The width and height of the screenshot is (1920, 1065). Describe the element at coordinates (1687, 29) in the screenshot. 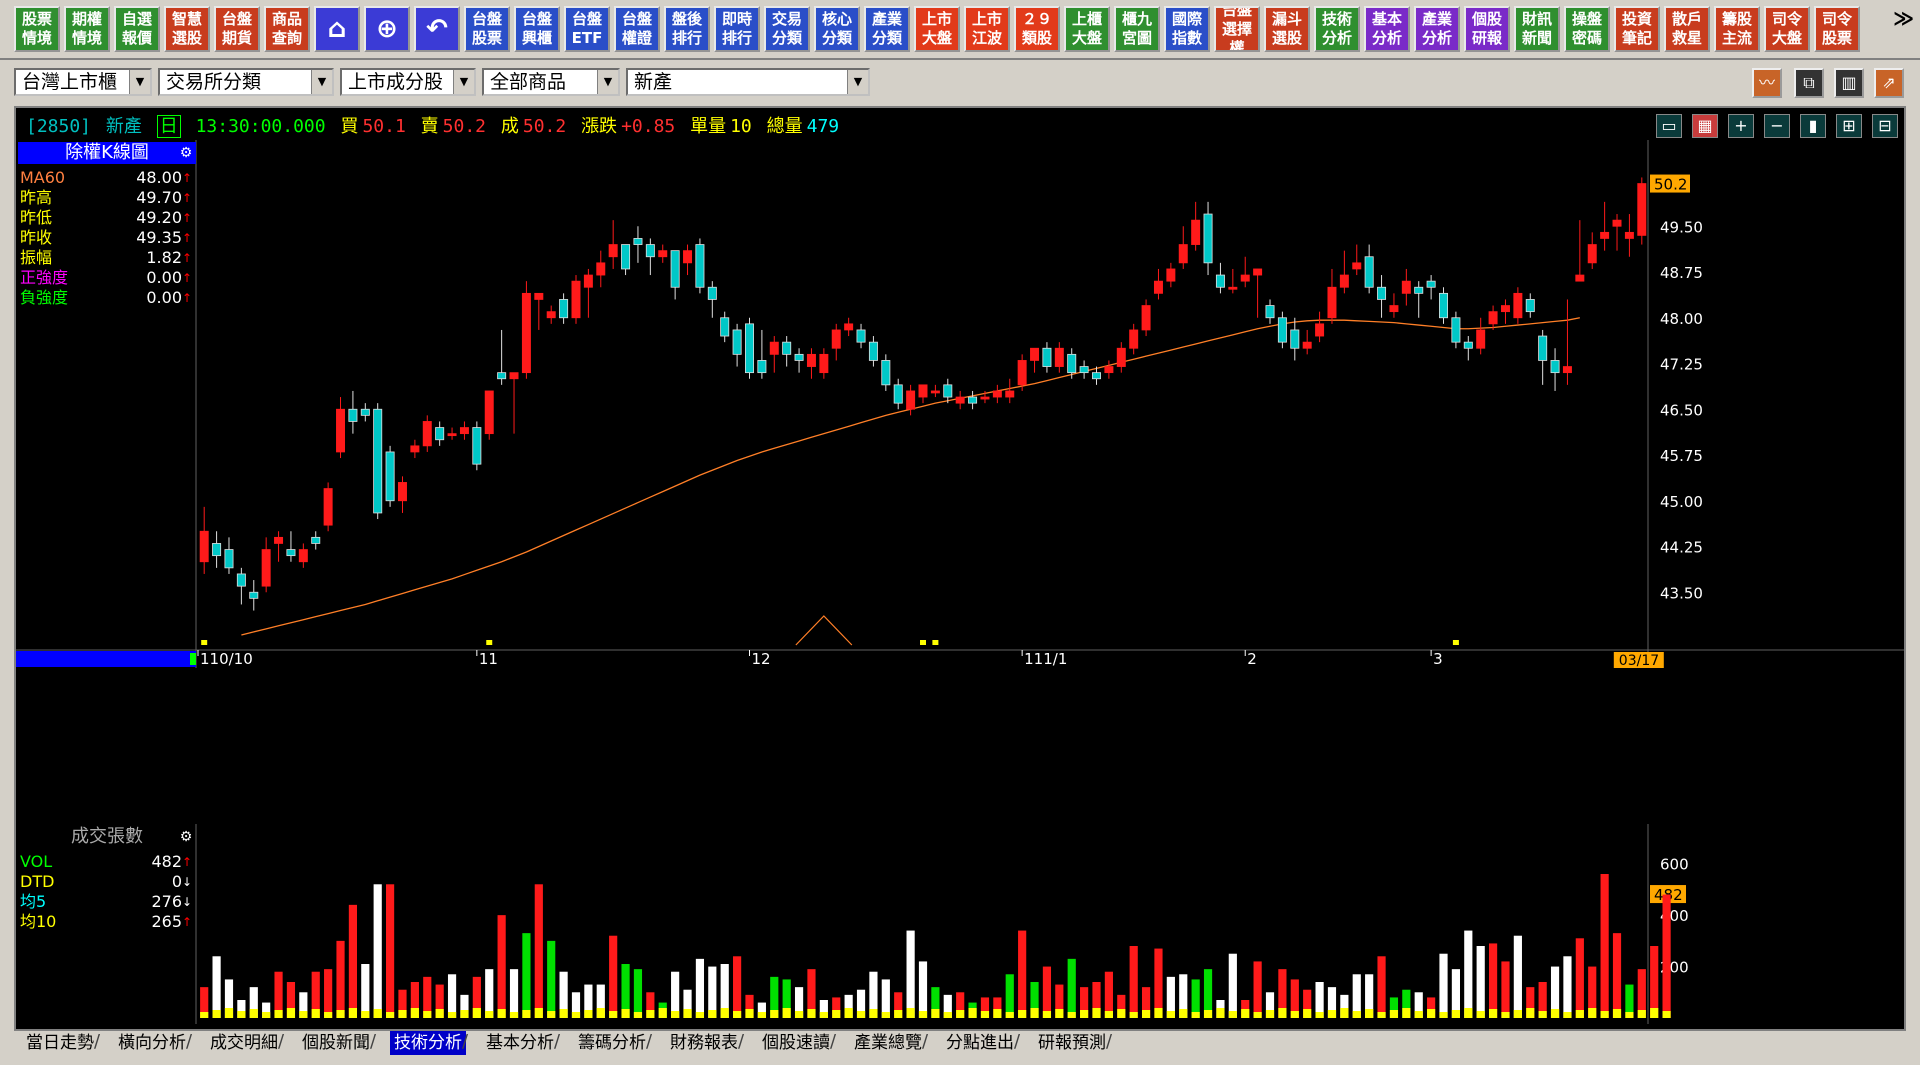

I see `toolbar-button: 散戶 救星` at that location.